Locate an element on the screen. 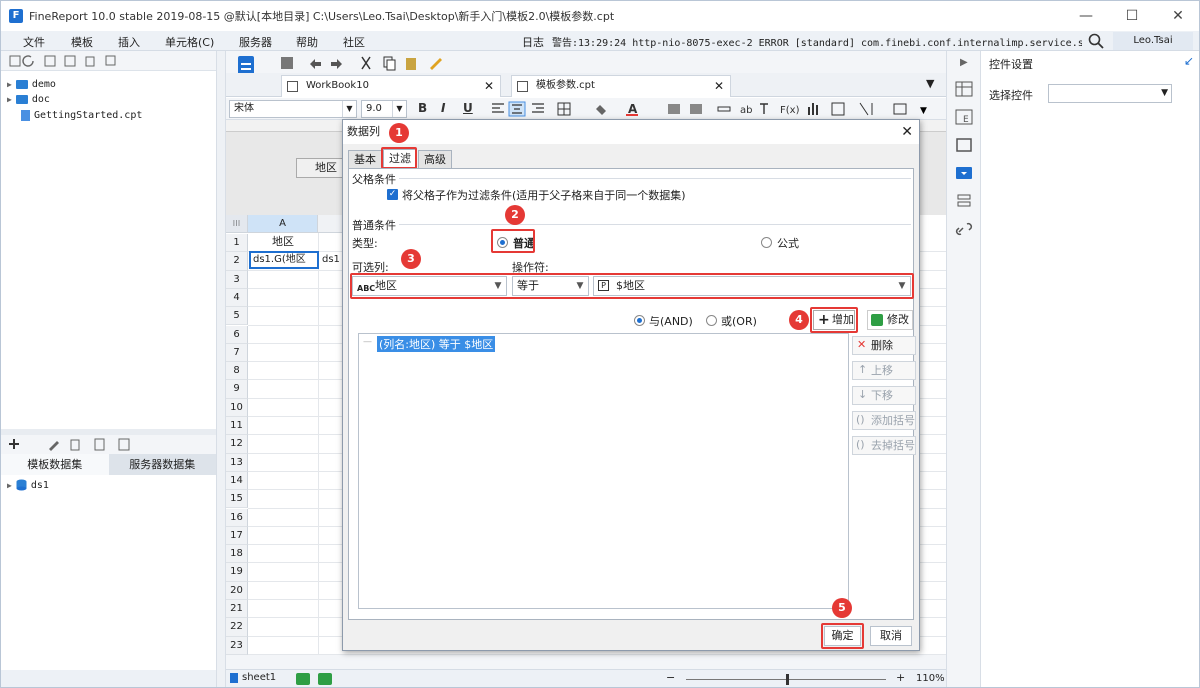 The height and width of the screenshot is (688, 1200). menu-template: 模板 is located at coordinates (82, 42).